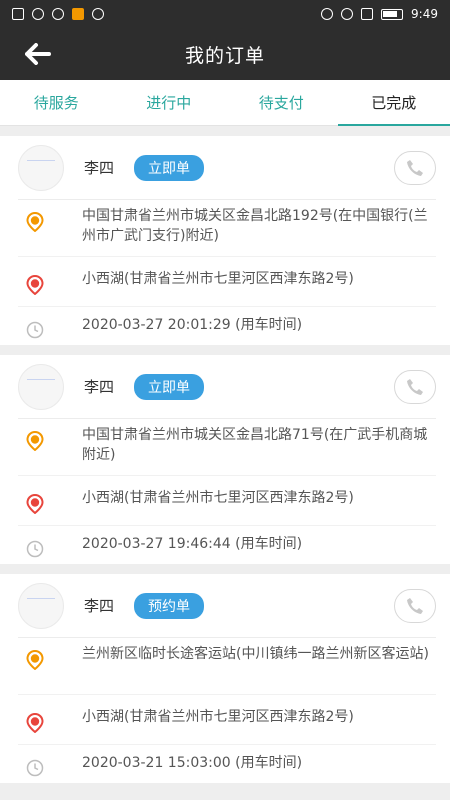 Image resolution: width=450 pixels, height=800 pixels. I want to click on status-bar: 9:49, so click(225, 14).